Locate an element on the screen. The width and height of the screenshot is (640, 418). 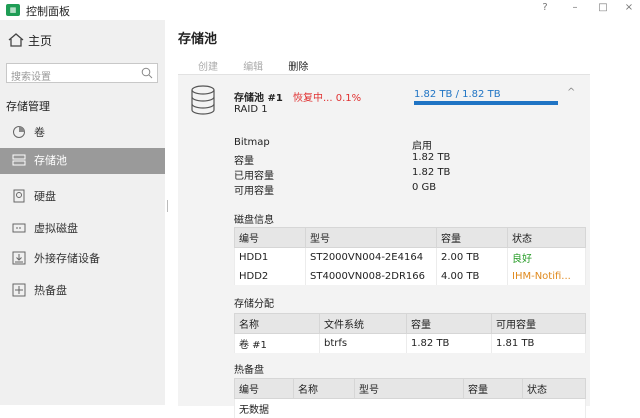
page-title: 存储池 is located at coordinates (197, 37).